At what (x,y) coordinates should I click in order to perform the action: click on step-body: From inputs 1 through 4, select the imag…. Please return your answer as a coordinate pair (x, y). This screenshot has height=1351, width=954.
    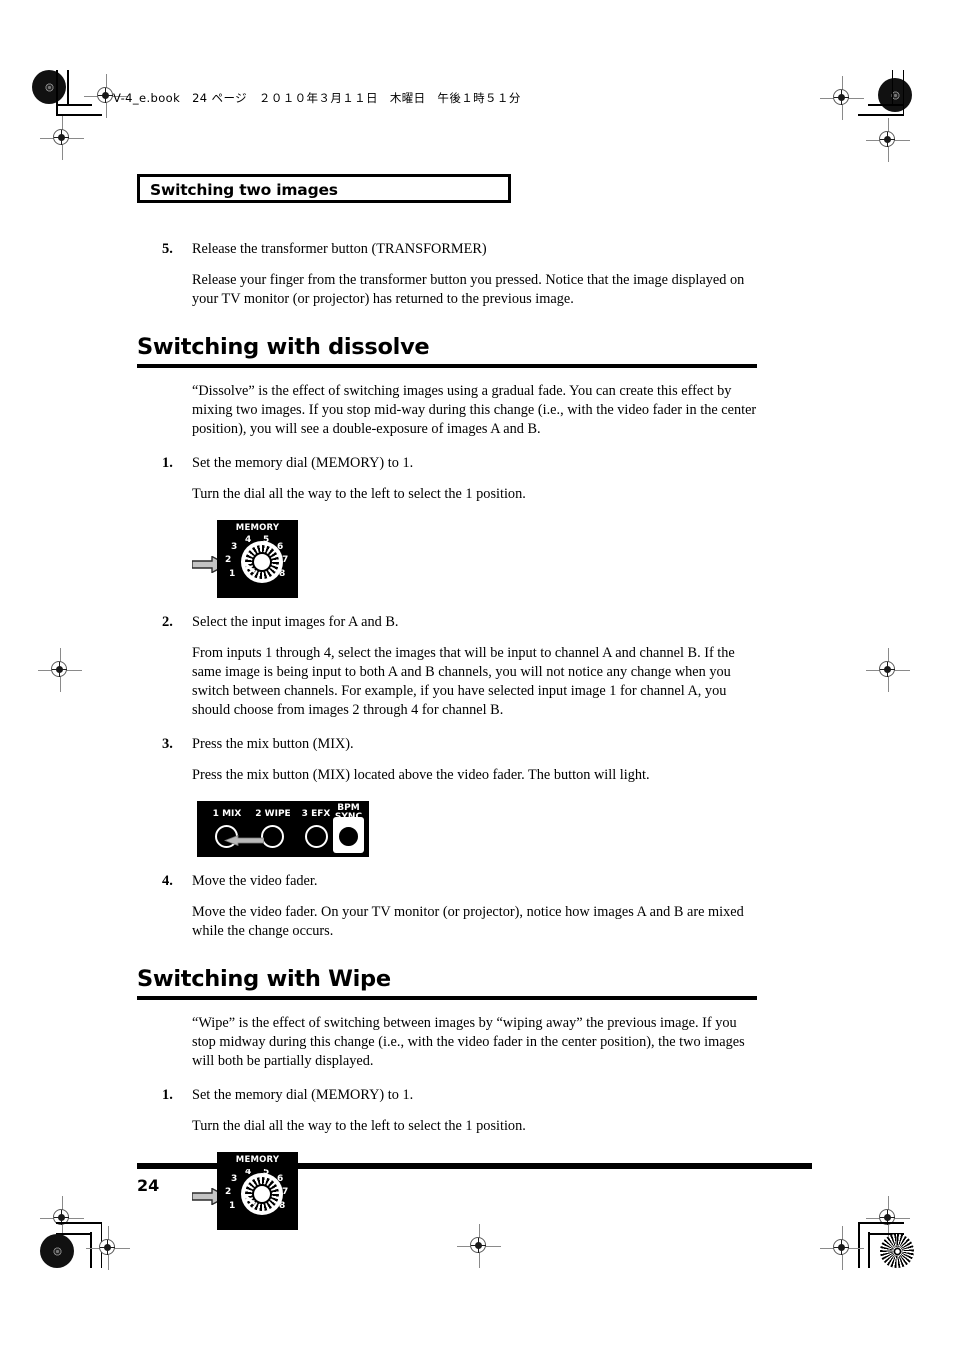
    Looking at the image, I should click on (463, 681).